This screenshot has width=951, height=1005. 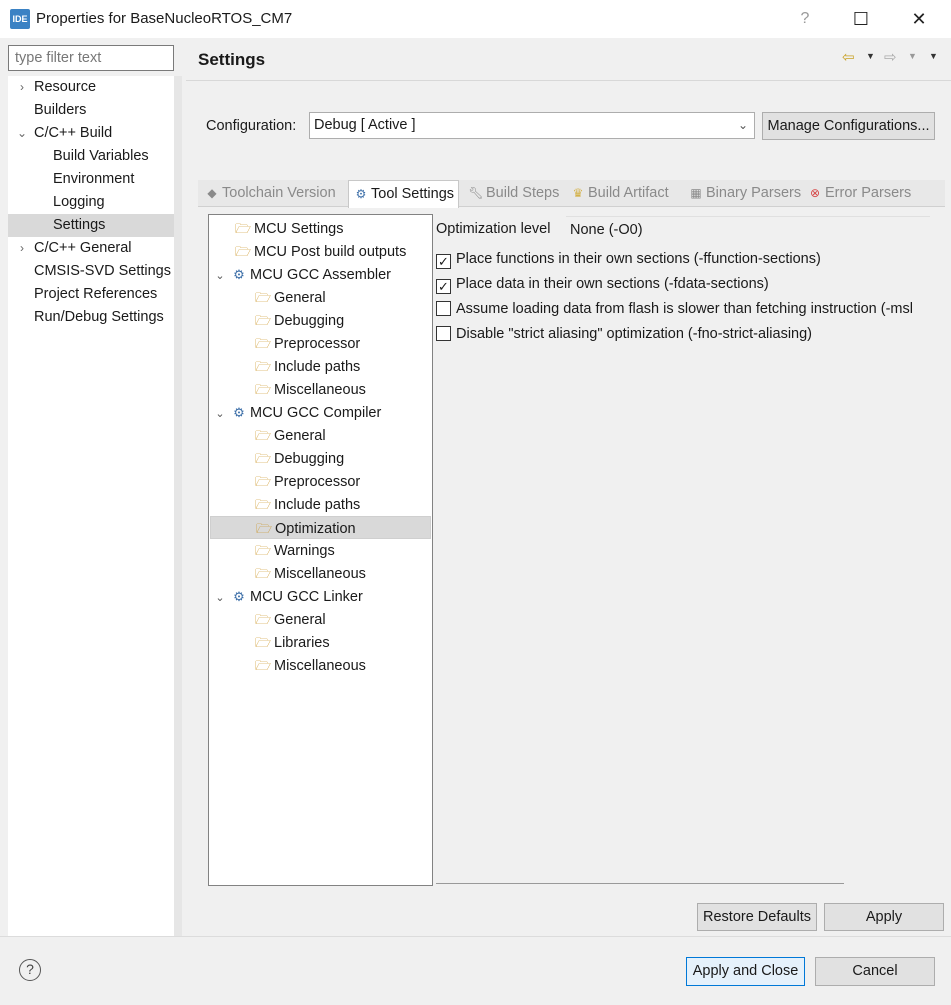 I want to click on optimization-level-select: None (-O0), so click(x=748, y=229).